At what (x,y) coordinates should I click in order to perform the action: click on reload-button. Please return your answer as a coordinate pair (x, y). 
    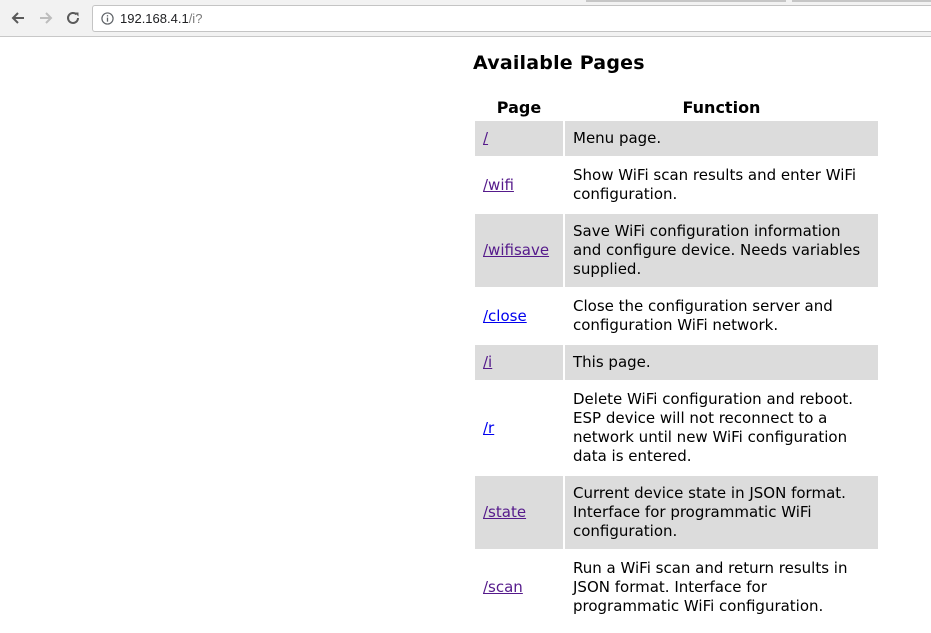
    Looking at the image, I should click on (73, 18).